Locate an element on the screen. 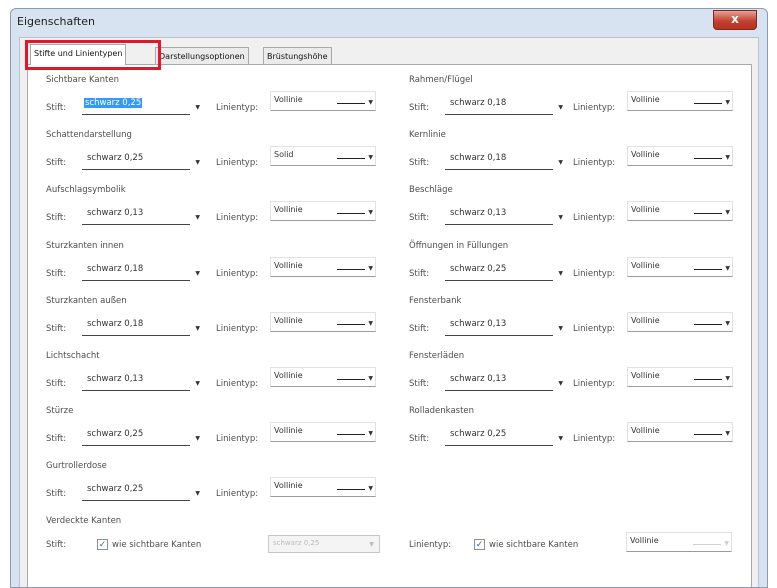 The width and height of the screenshot is (777, 588). linetype-checkbox-label: wie sichtbare Kanten is located at coordinates (534, 545).